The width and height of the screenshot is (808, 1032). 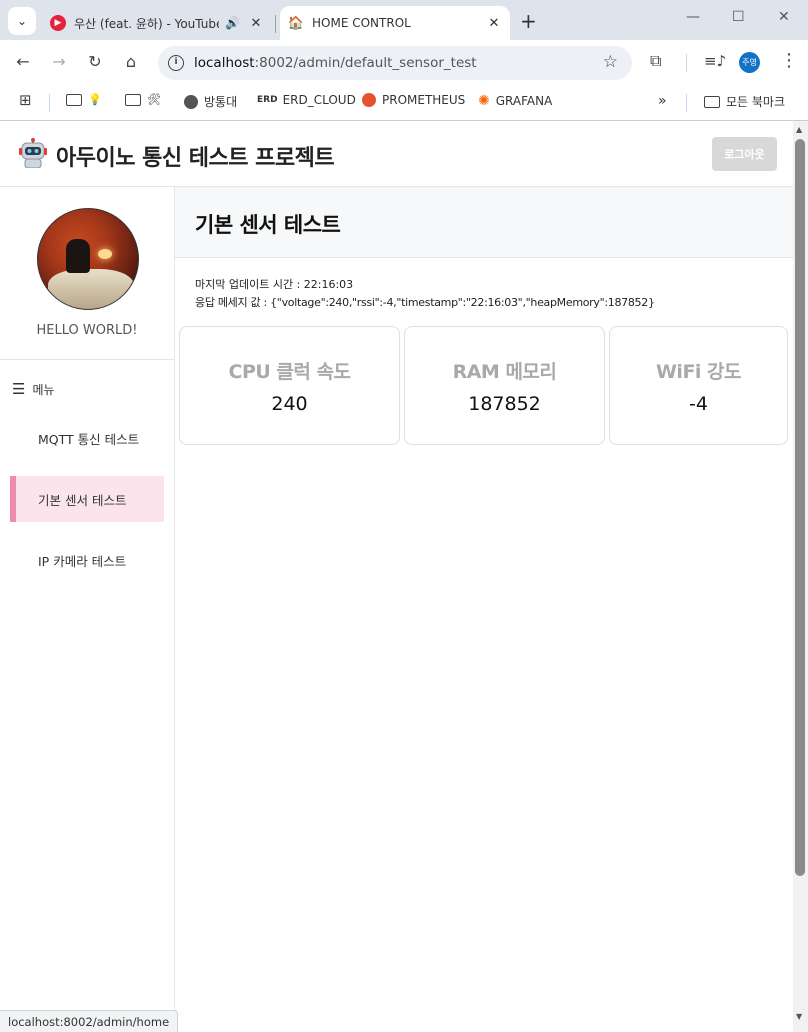 I want to click on sidebar-item-sensor-test: 기본 센서 테스트, so click(x=87, y=499).